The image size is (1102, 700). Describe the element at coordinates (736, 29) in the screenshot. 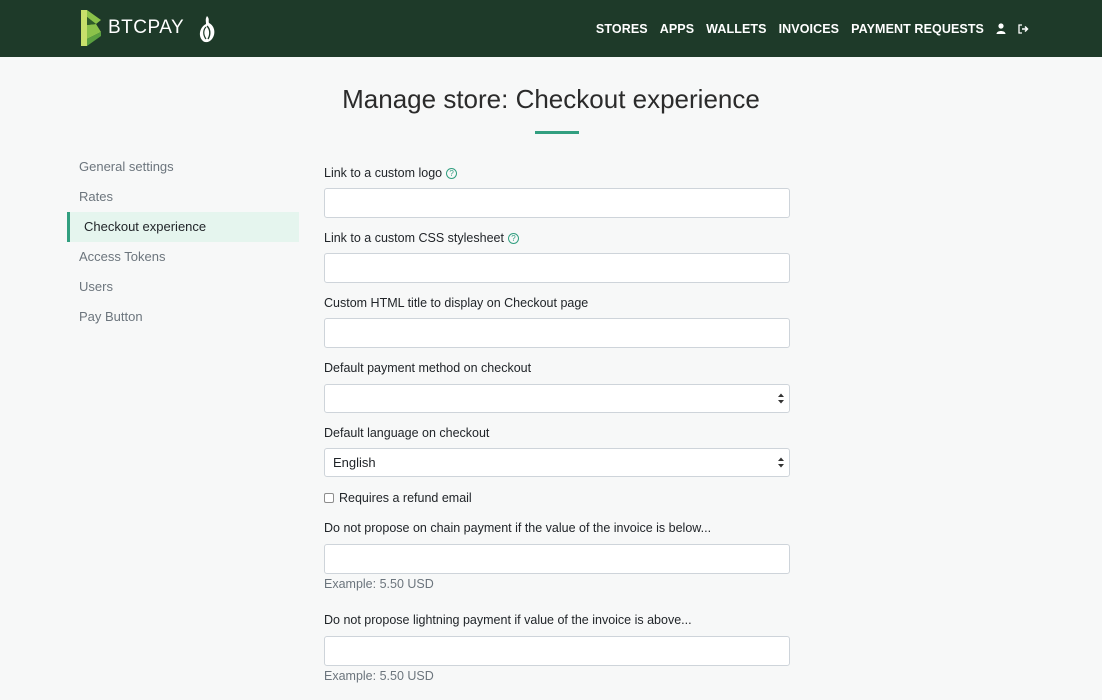

I see `nav-wallets: WALLETS` at that location.